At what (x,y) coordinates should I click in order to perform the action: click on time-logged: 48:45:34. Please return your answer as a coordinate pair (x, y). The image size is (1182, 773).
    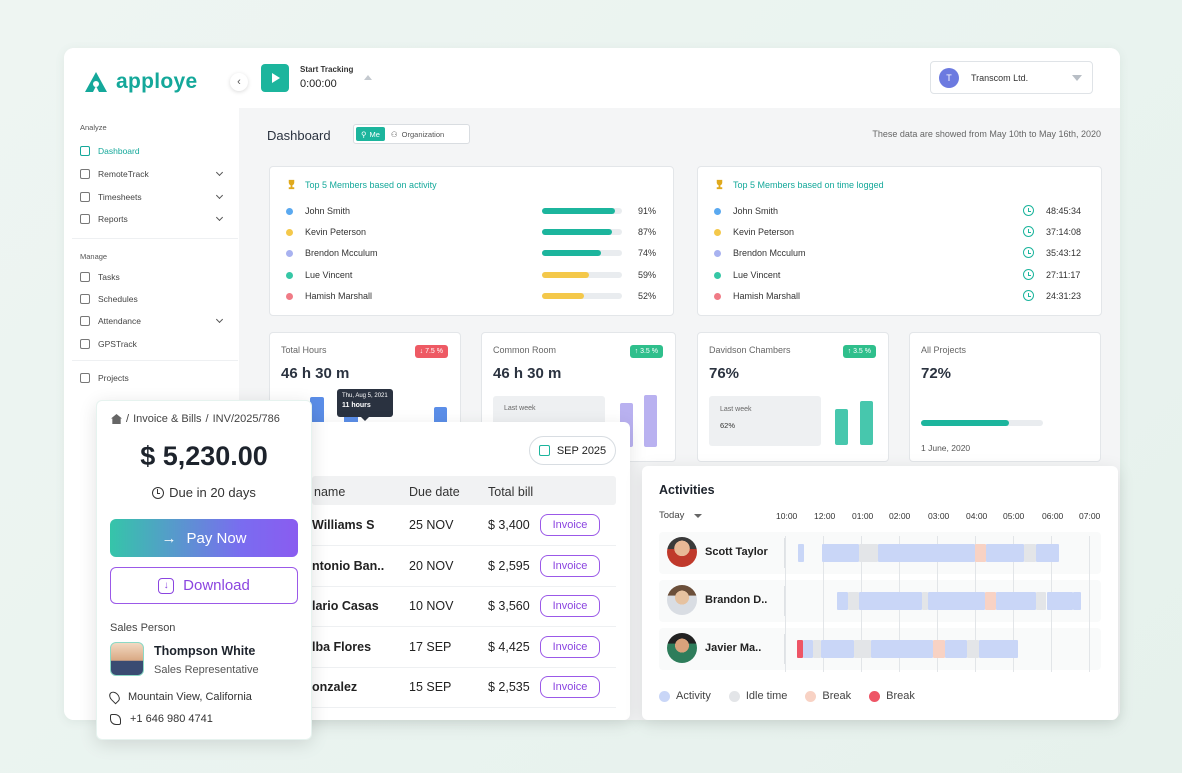
    Looking at the image, I should click on (1064, 211).